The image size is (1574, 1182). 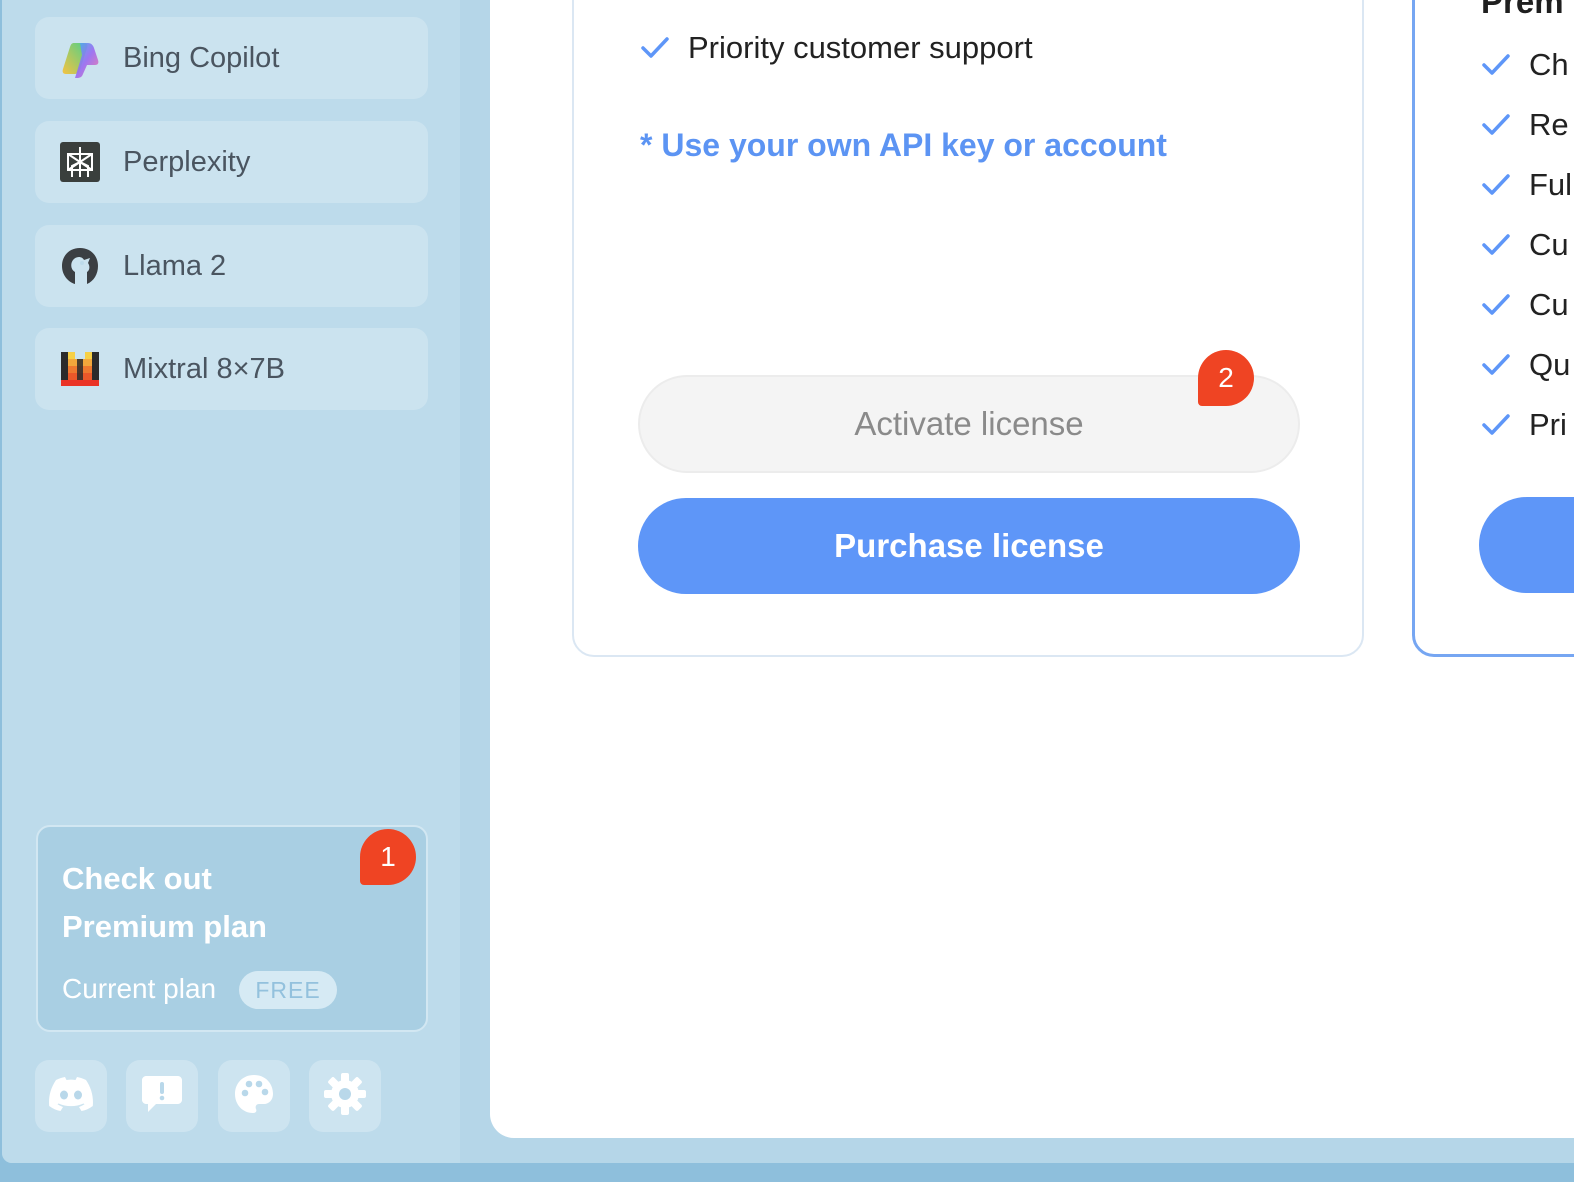 What do you see at coordinates (1549, 124) in the screenshot?
I see `feature-text: Re` at bounding box center [1549, 124].